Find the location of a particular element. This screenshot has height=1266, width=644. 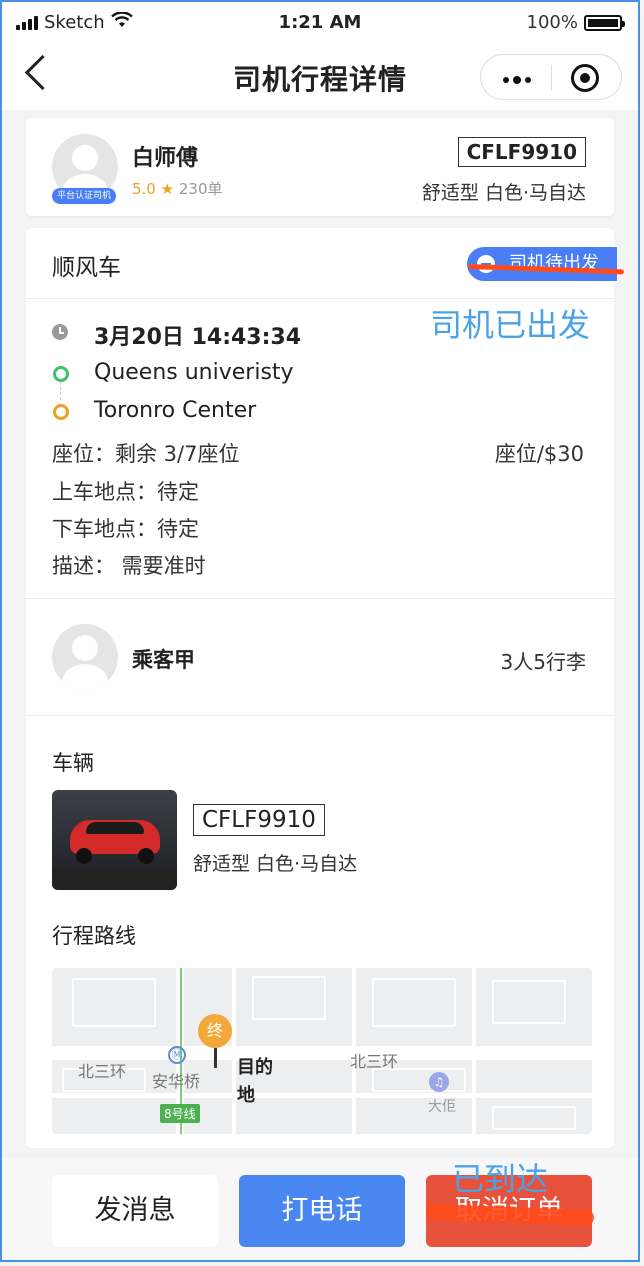

trip-origin: Queens univeristy is located at coordinates (194, 372).